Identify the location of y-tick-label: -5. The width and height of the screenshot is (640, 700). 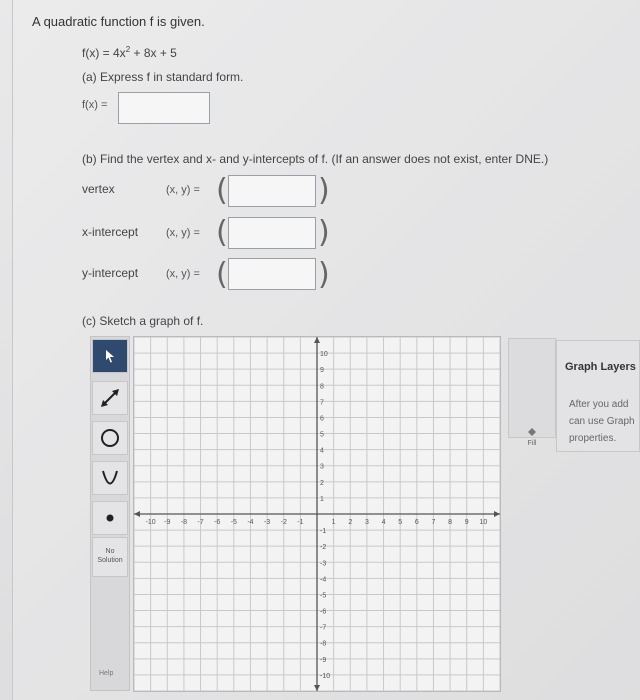
(323, 595).